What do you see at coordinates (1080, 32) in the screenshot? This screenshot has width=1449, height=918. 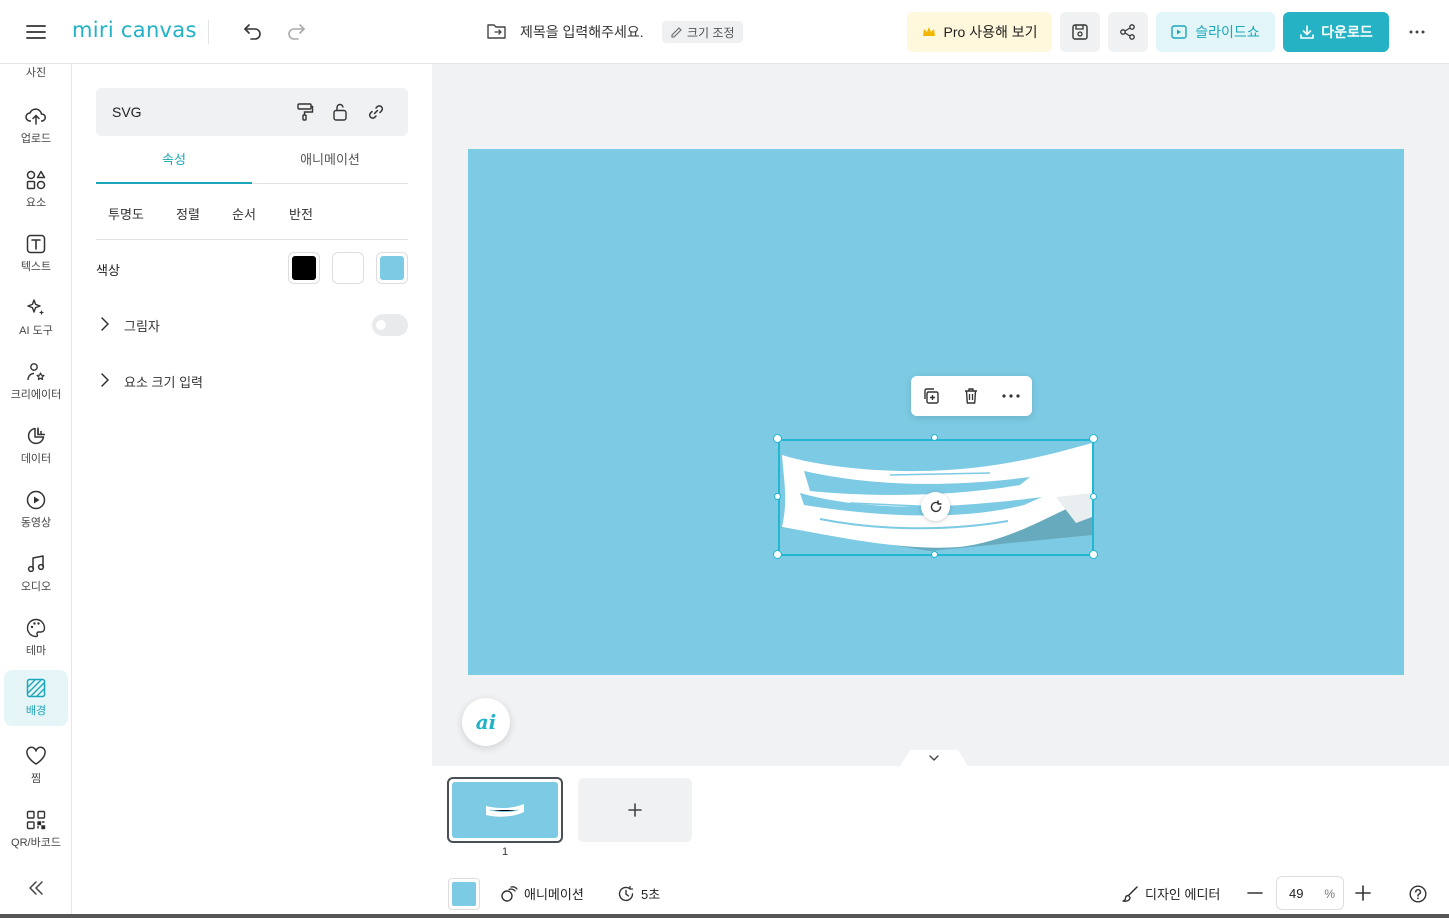 I see `save-button` at bounding box center [1080, 32].